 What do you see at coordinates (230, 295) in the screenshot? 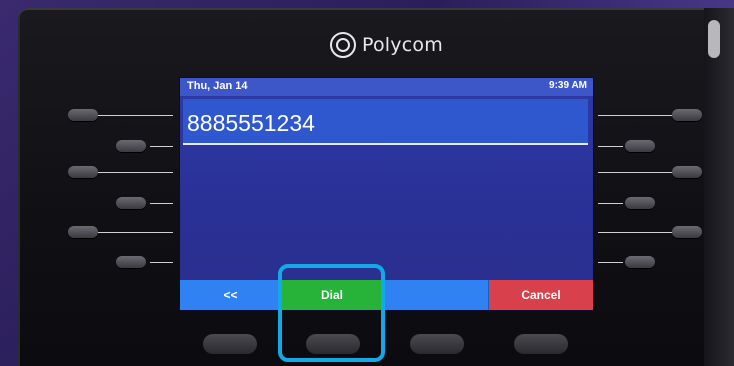
I see `back-softkey: <<` at bounding box center [230, 295].